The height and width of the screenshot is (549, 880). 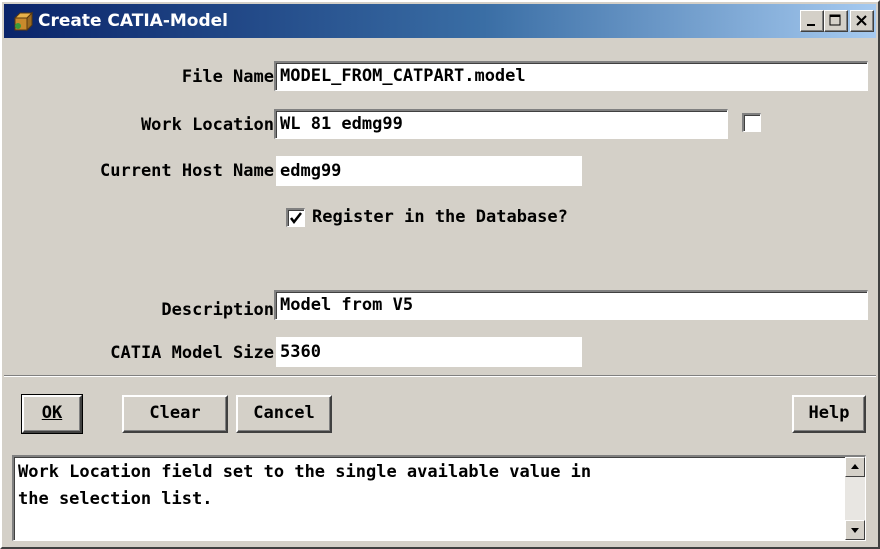 I want to click on maximize-button, so click(x=836, y=21).